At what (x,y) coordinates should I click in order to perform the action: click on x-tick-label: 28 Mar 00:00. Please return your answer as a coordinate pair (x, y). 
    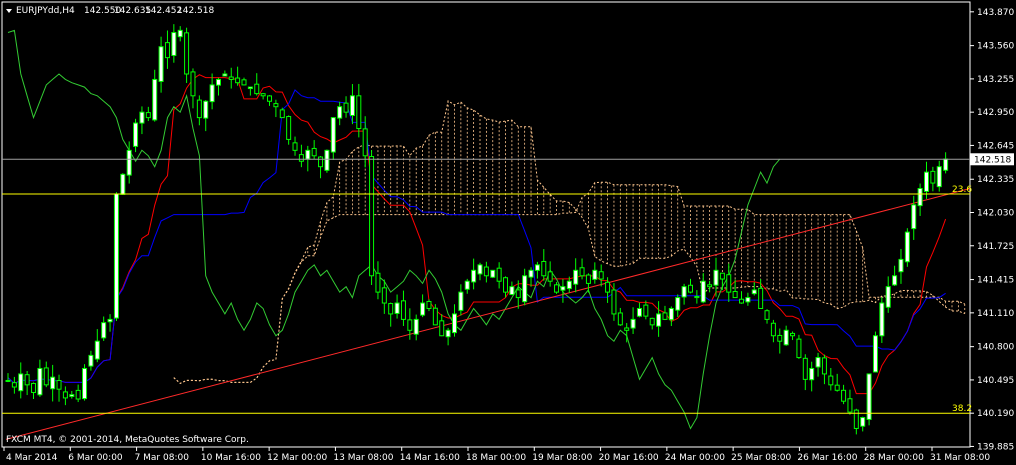
    Looking at the image, I should click on (894, 458).